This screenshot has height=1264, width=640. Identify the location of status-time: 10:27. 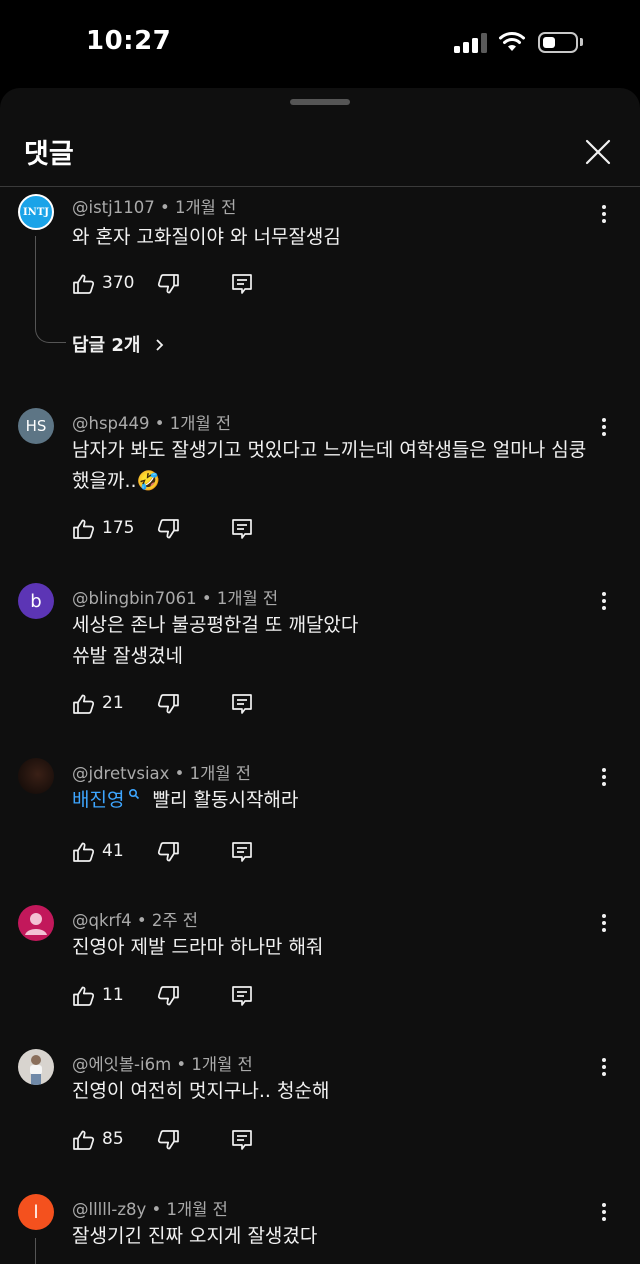
(129, 41).